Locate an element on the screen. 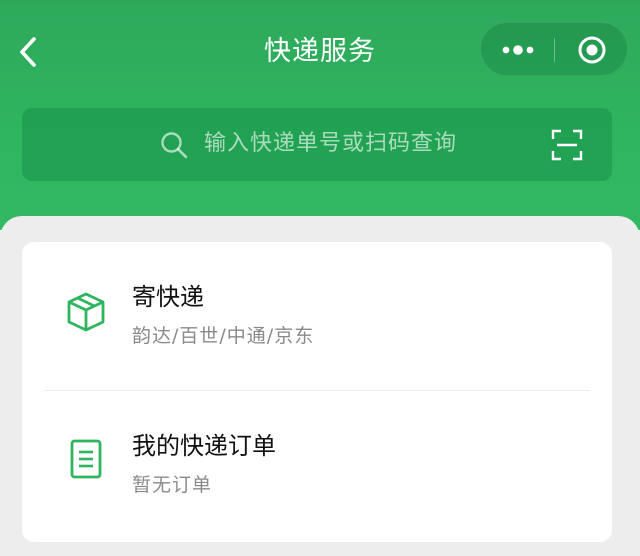 Image resolution: width=640 pixels, height=556 pixels. more-button is located at coordinates (518, 50).